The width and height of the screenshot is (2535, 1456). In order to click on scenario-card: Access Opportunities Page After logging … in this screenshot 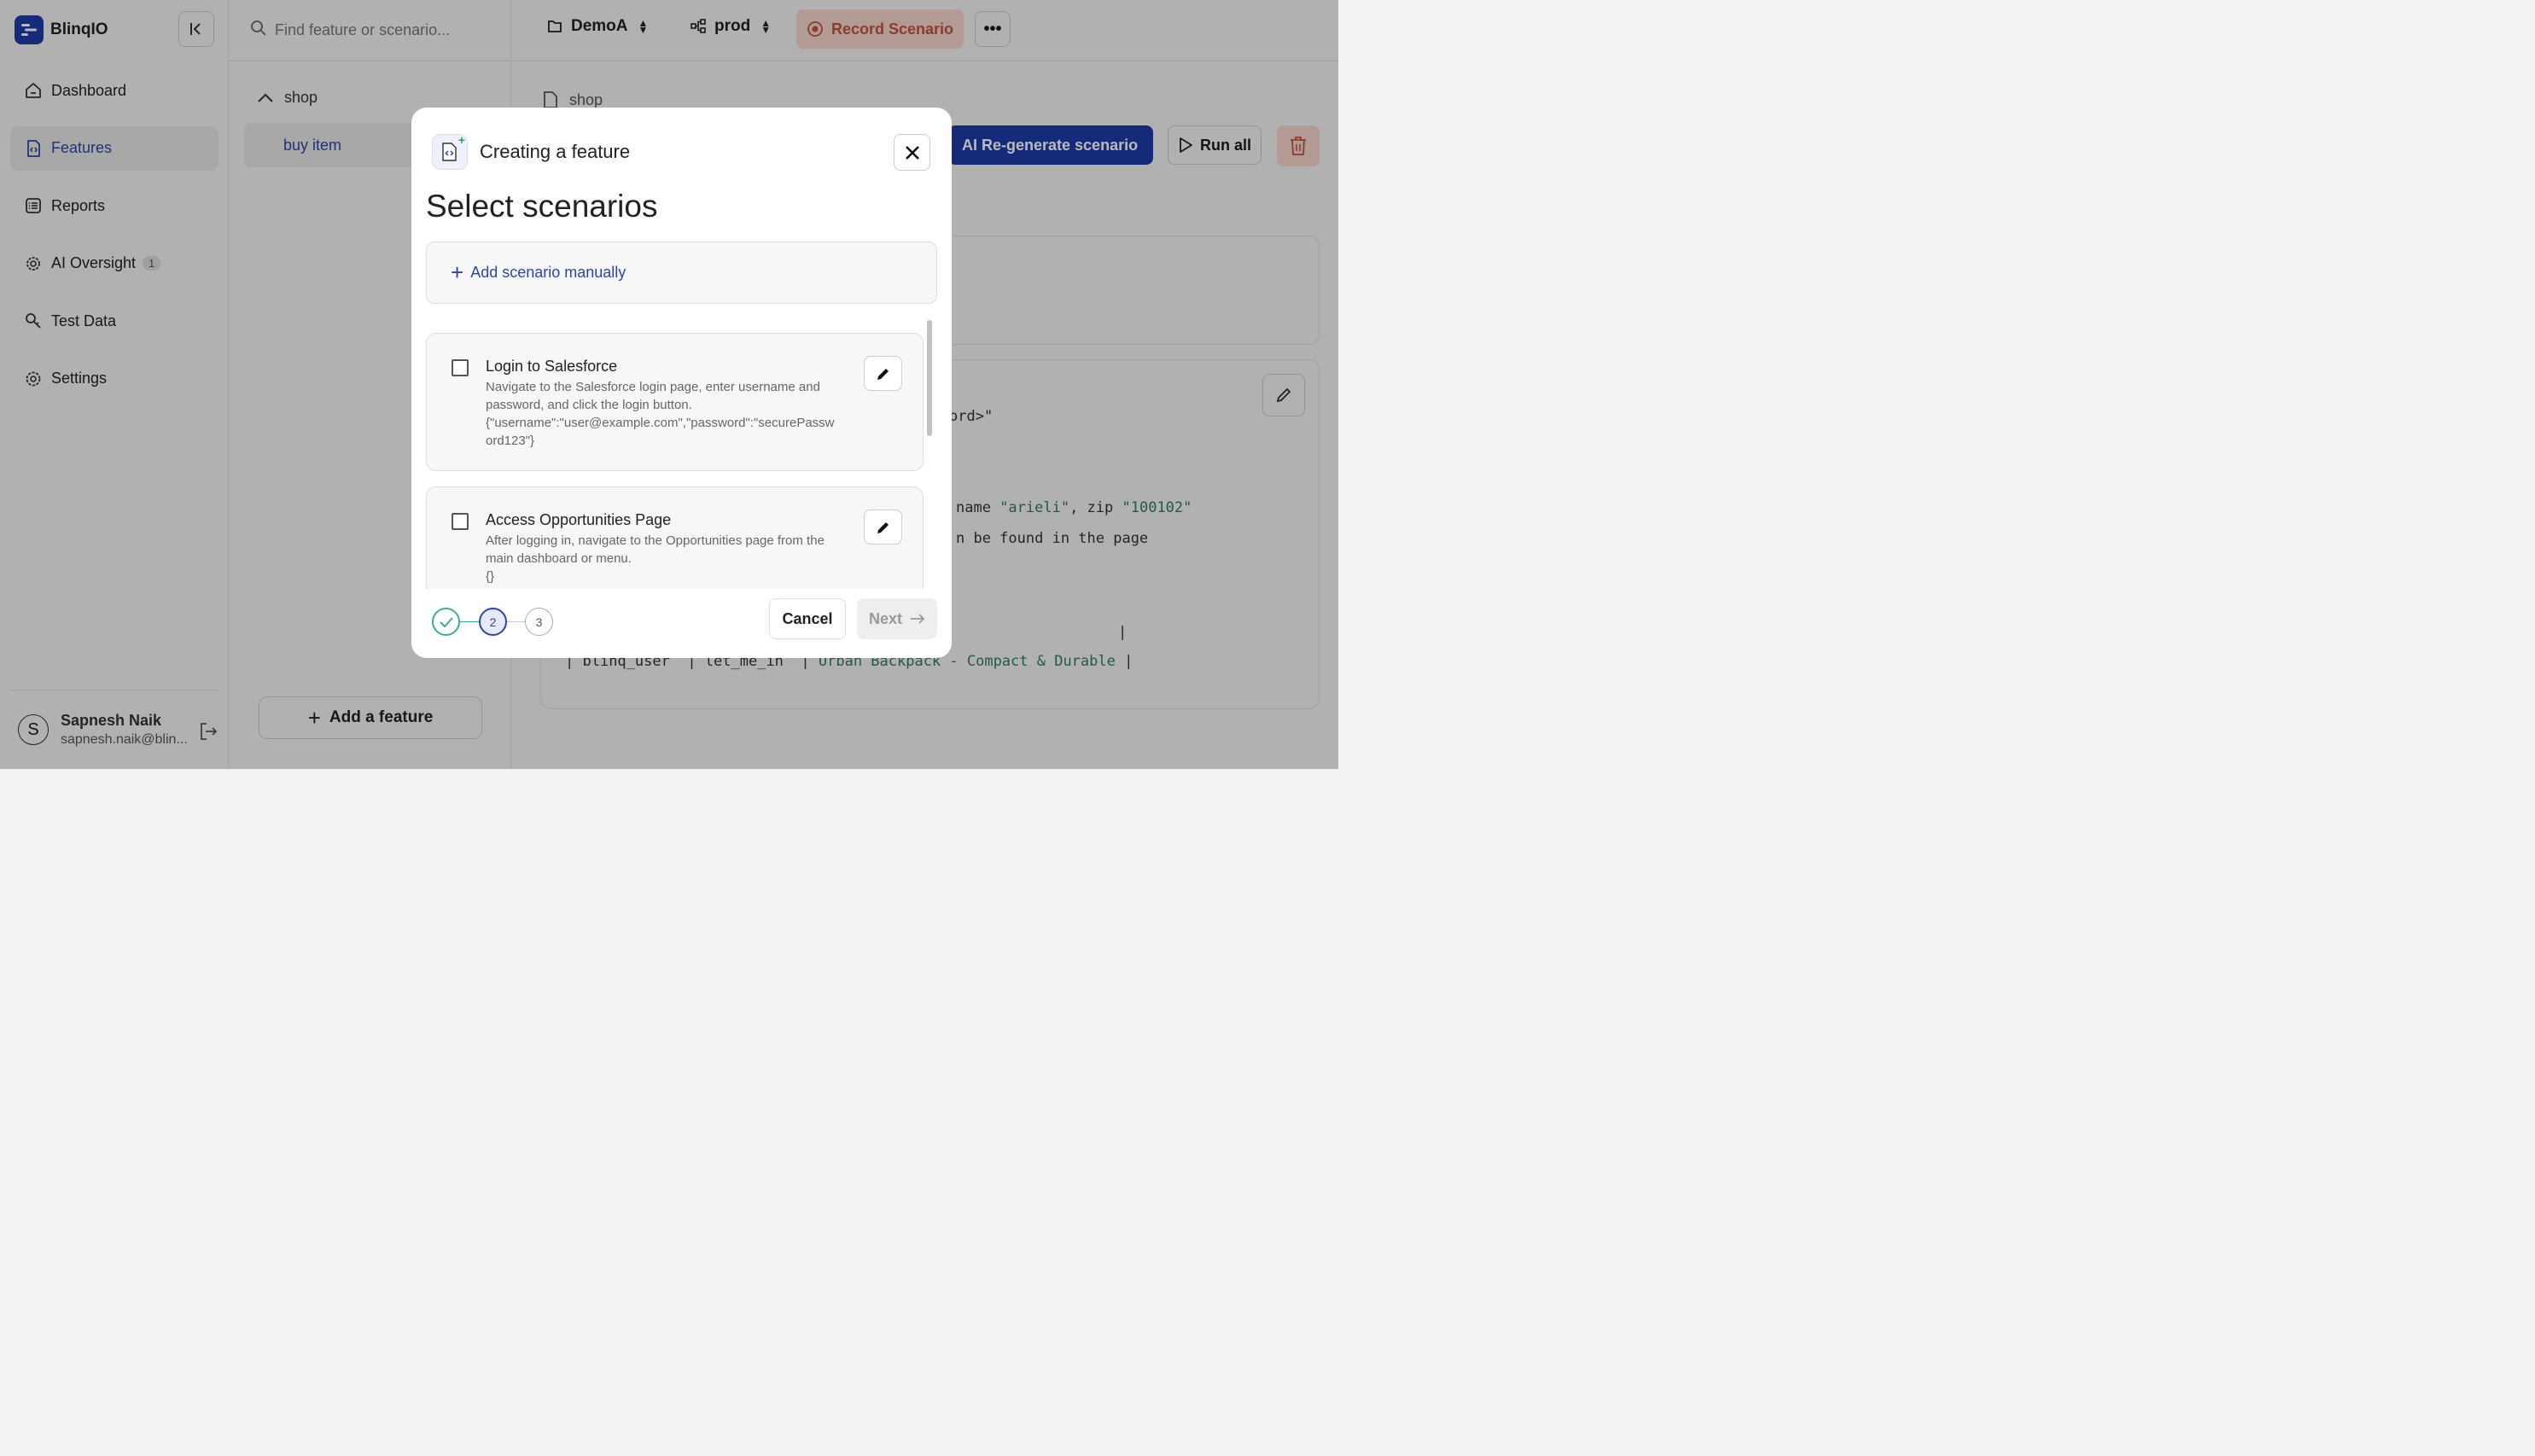, I will do `click(675, 537)`.